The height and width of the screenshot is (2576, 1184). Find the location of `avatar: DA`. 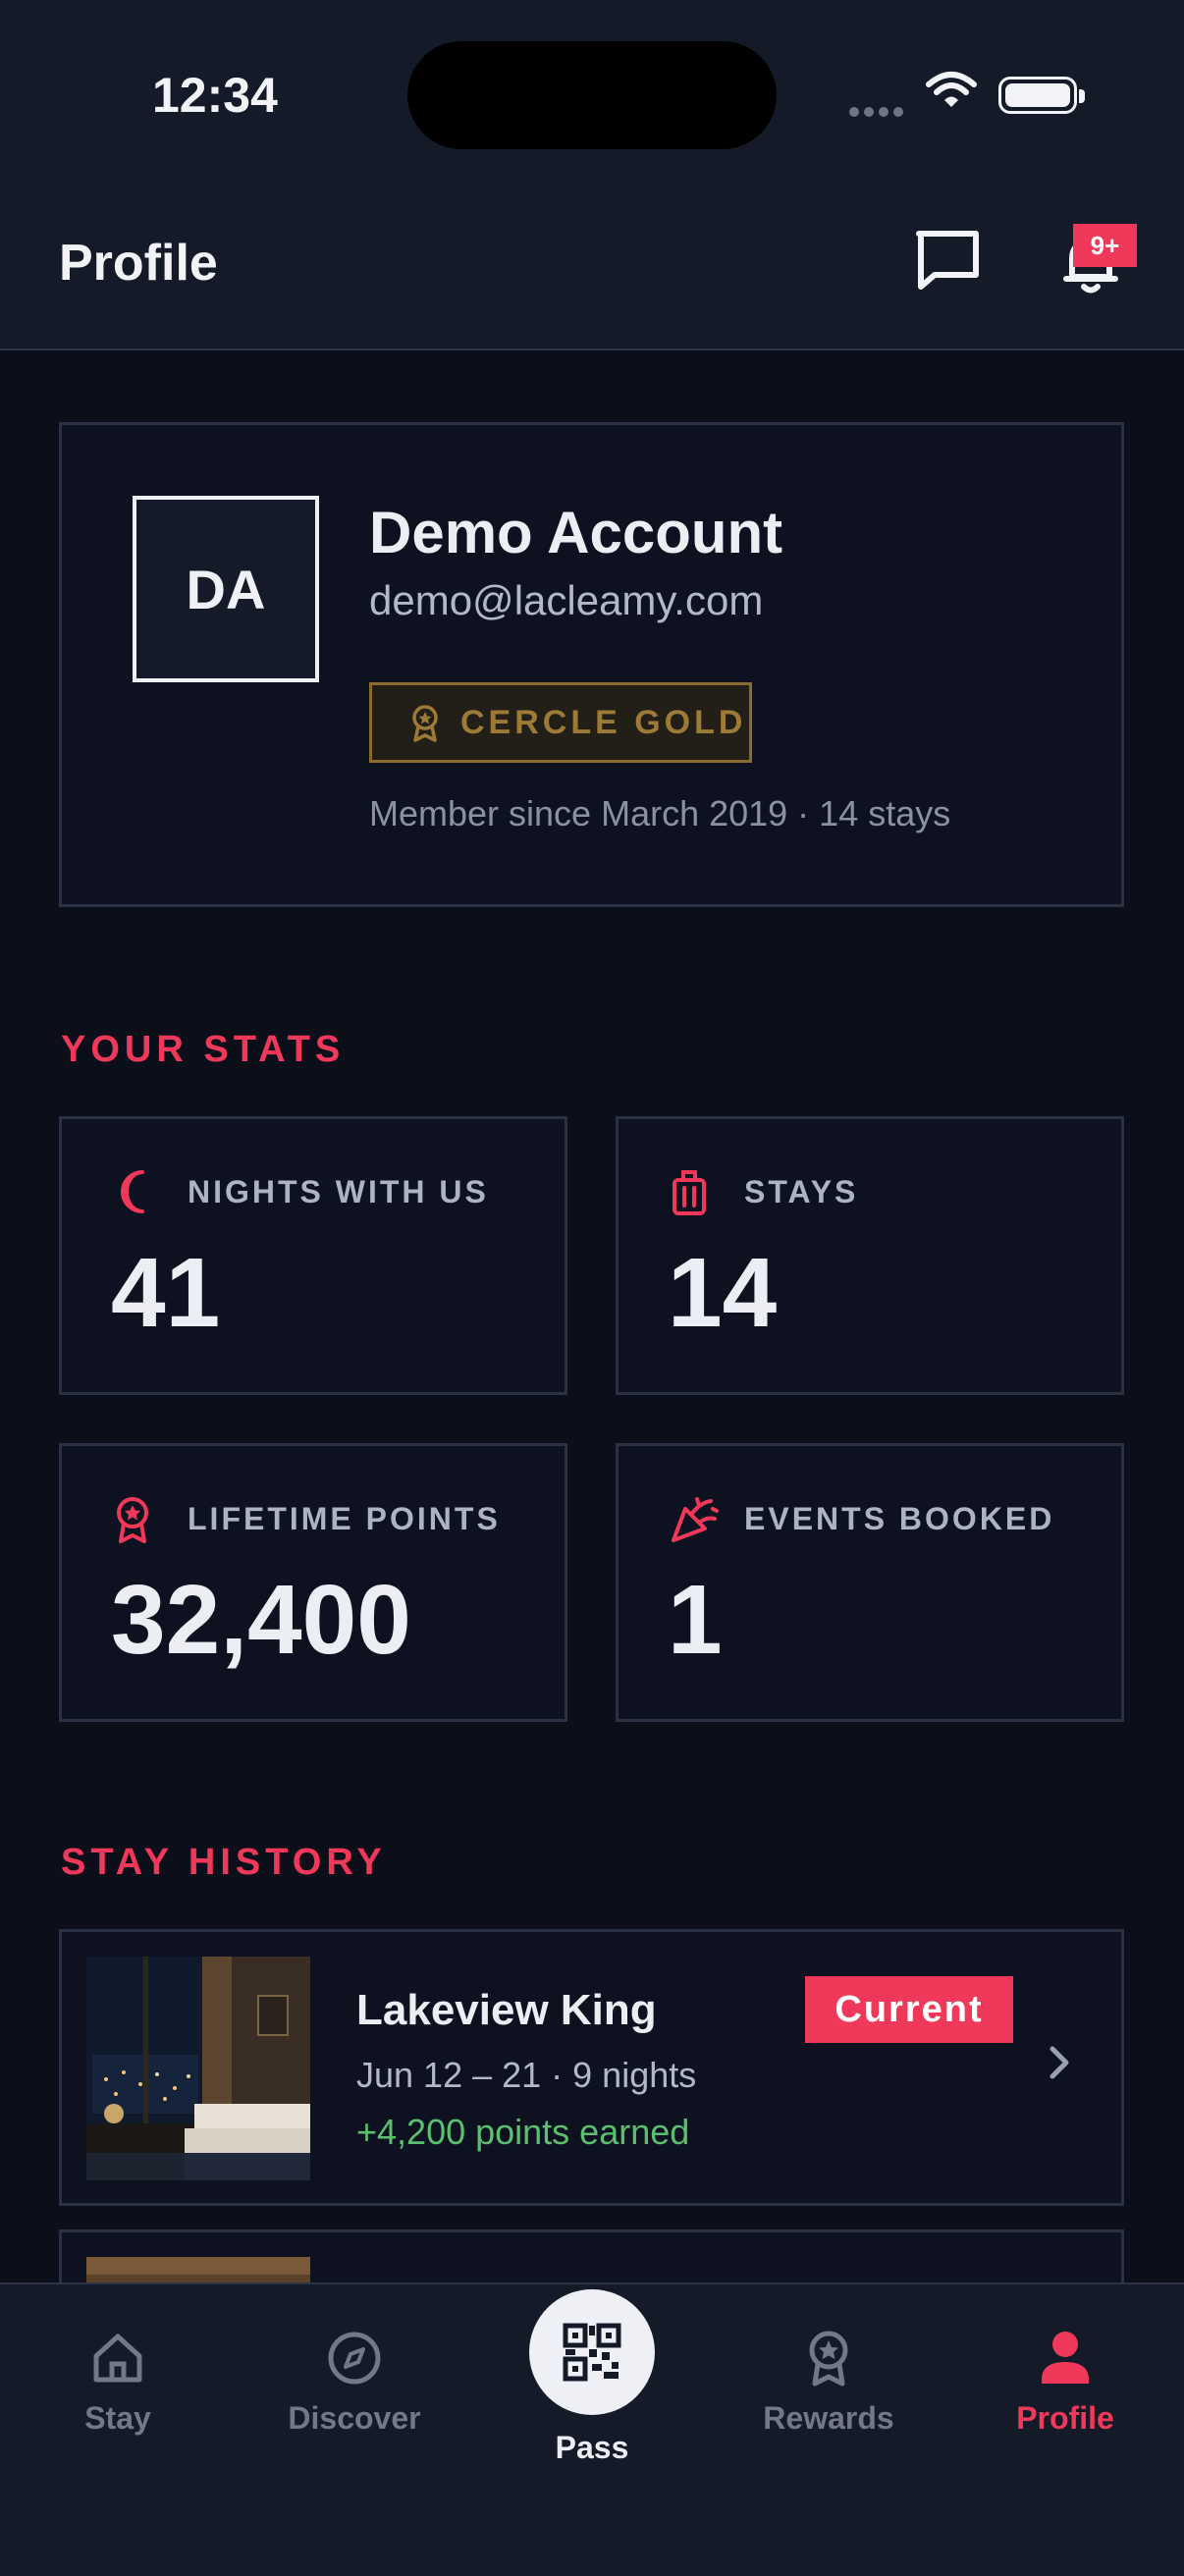

avatar: DA is located at coordinates (226, 589).